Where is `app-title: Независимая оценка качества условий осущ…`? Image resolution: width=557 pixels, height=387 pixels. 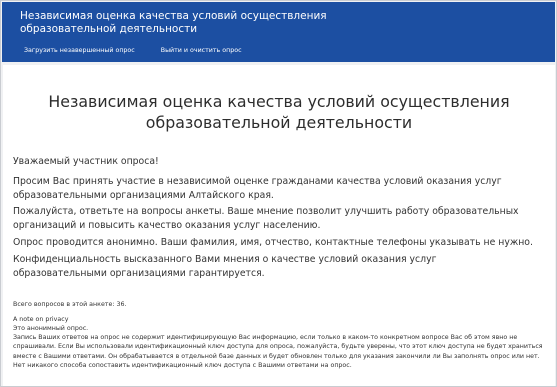
app-title: Независимая оценка качества условий осущ… is located at coordinates (173, 22).